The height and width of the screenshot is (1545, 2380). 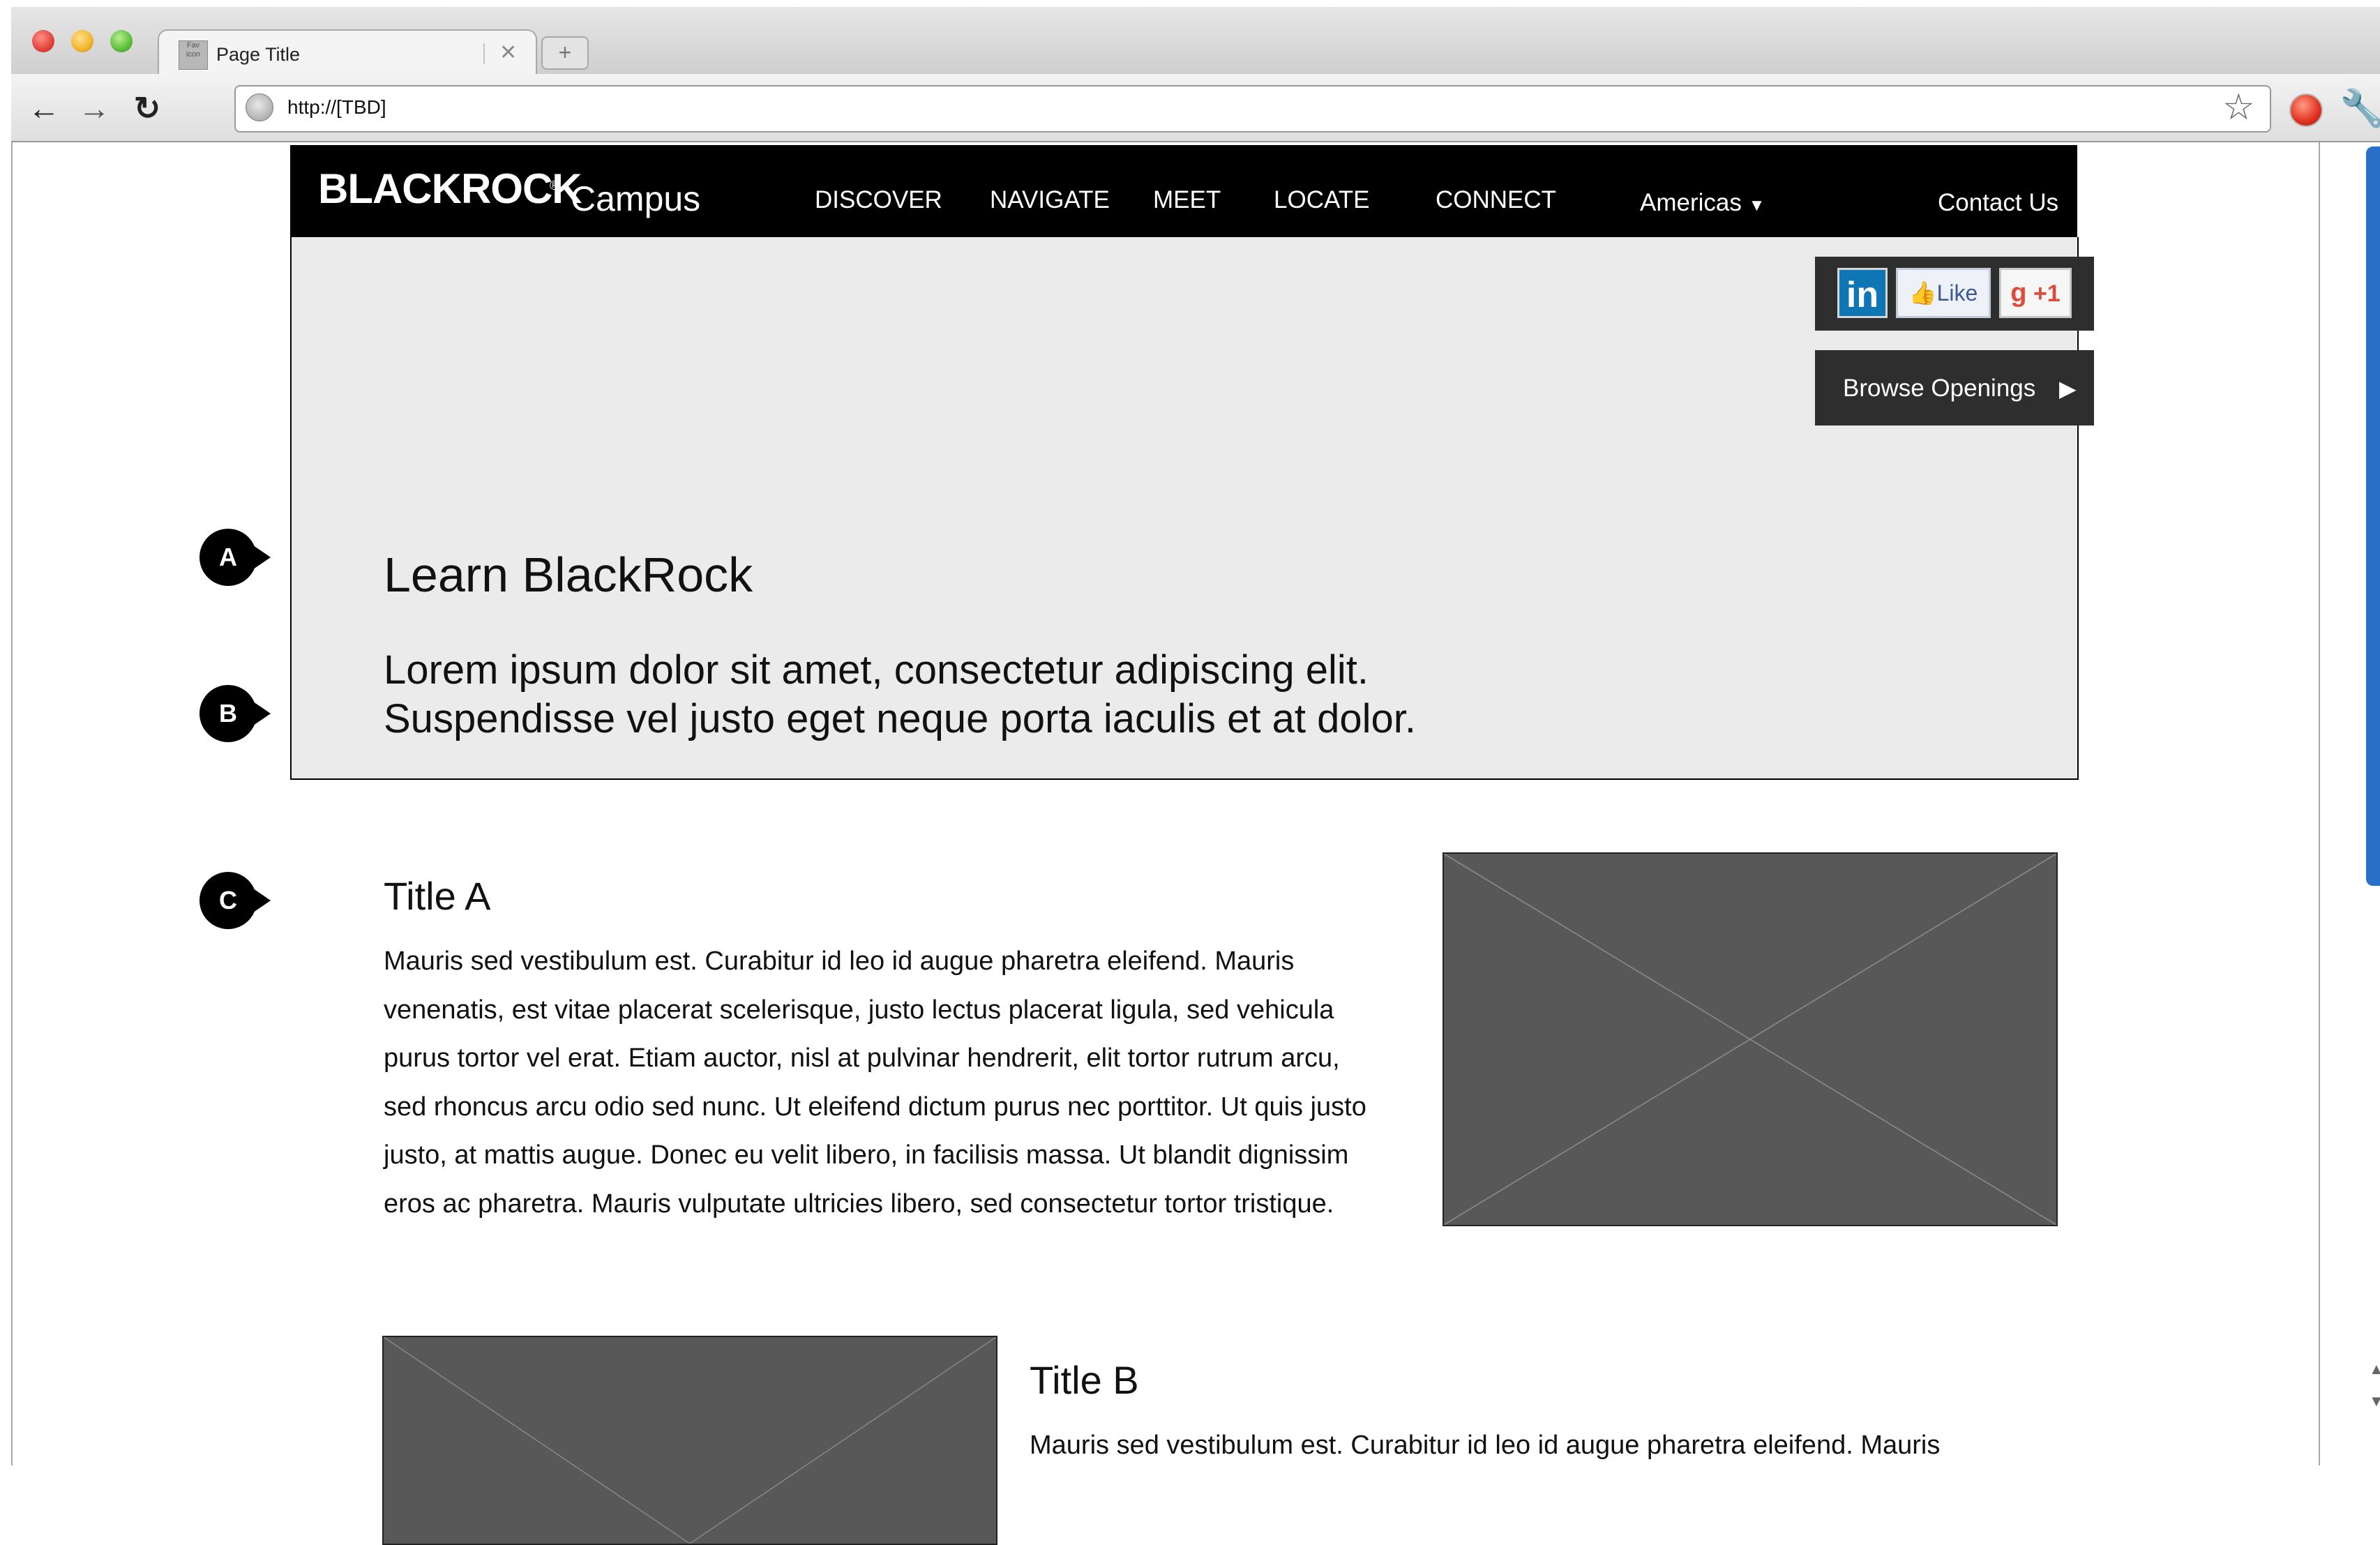 I want to click on vertical-scrollbar, so click(x=2373, y=516).